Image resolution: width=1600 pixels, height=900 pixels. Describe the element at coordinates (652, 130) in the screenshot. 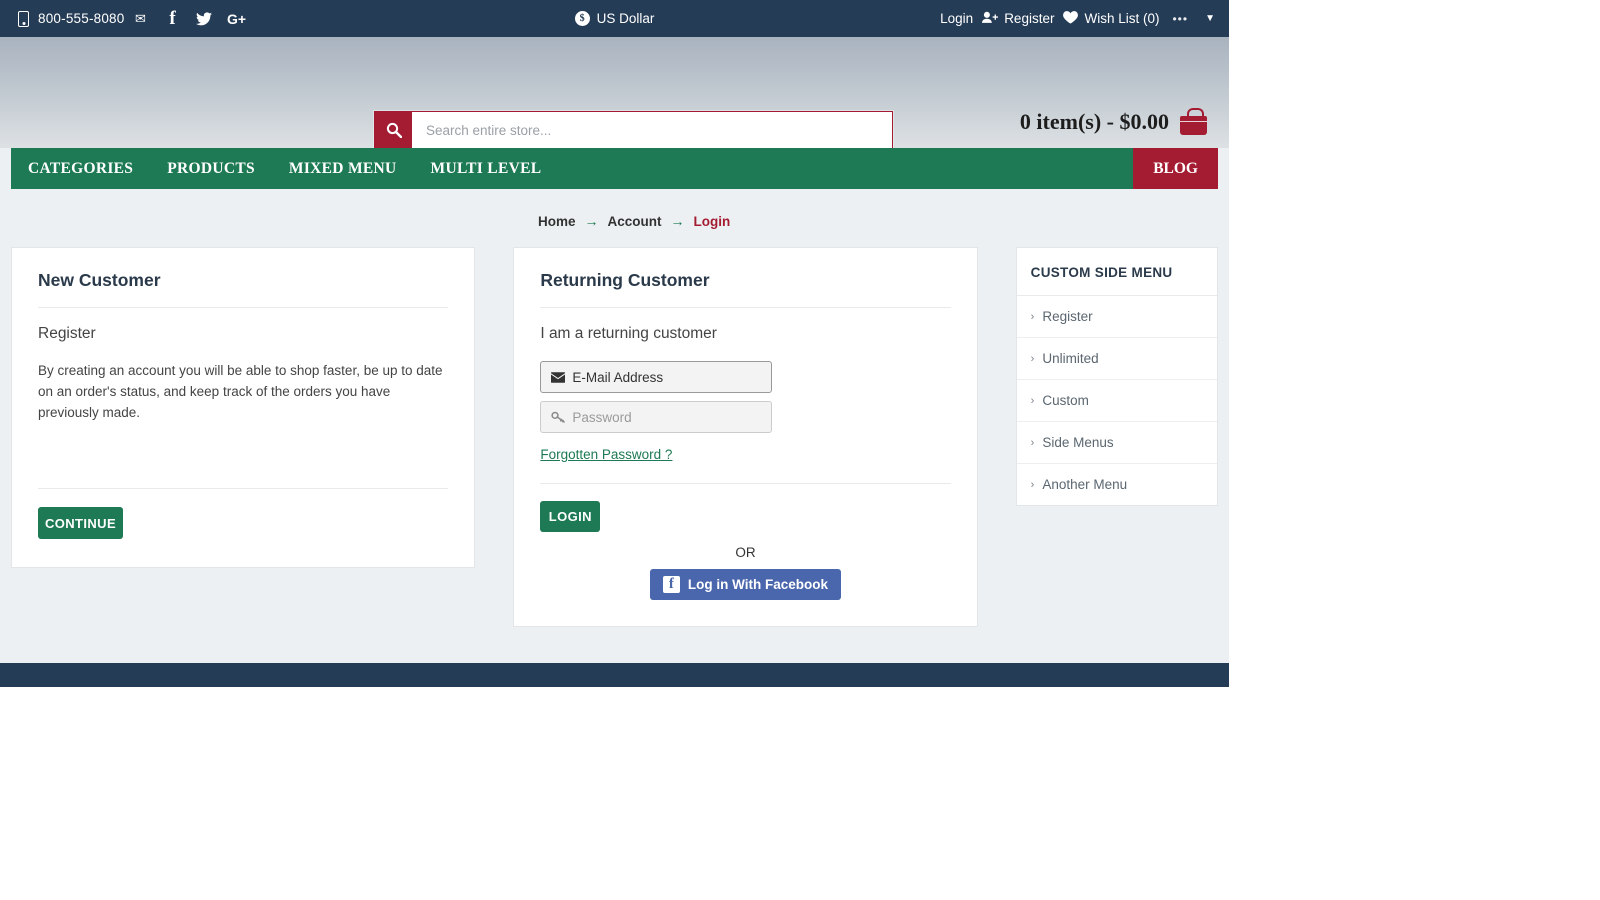

I see `search-input` at that location.